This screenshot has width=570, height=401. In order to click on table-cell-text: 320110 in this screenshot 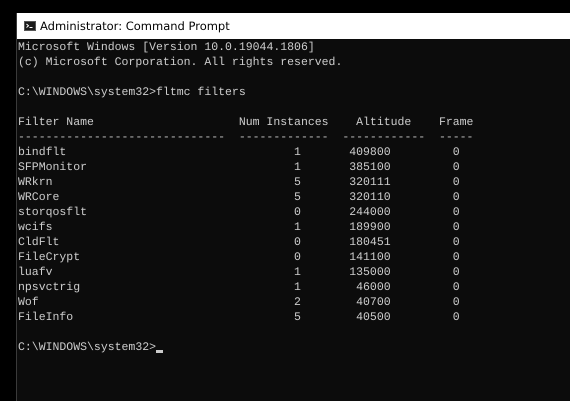, I will do `click(370, 197)`.